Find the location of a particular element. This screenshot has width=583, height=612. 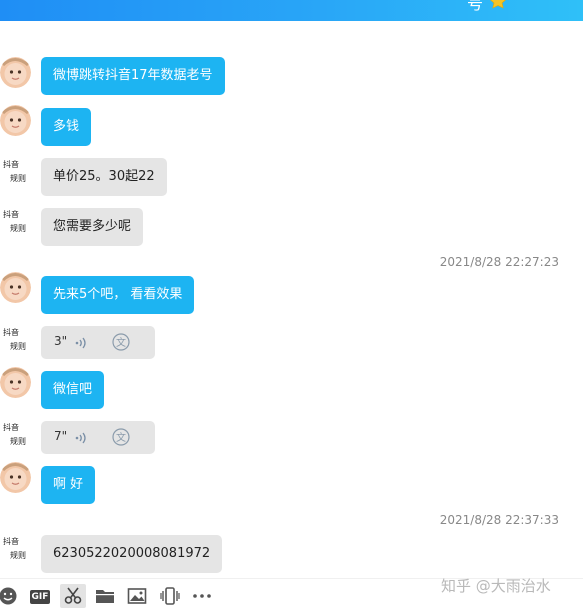

gif-icon: GIF is located at coordinates (40, 597).